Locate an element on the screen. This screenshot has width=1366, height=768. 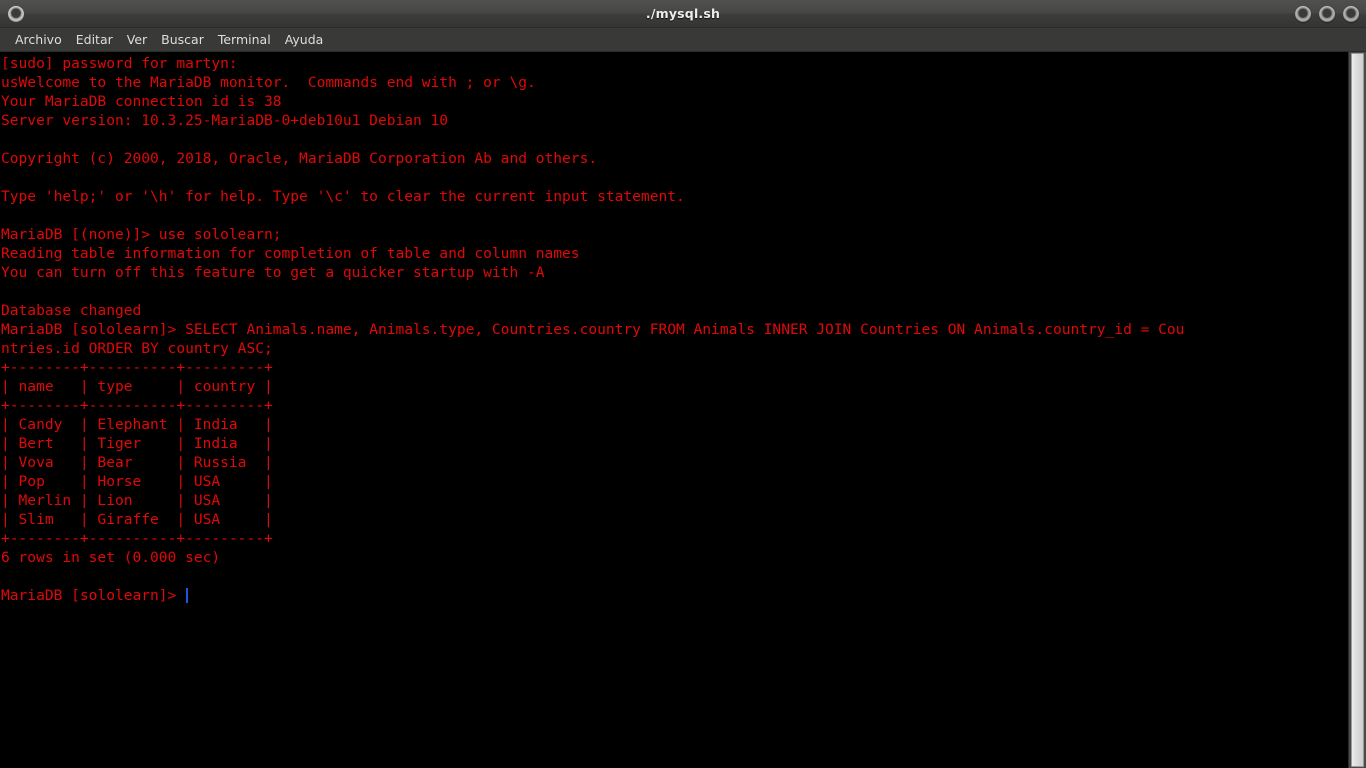
terminal-line: MariaDB [sololearn]> is located at coordinates (674, 595).